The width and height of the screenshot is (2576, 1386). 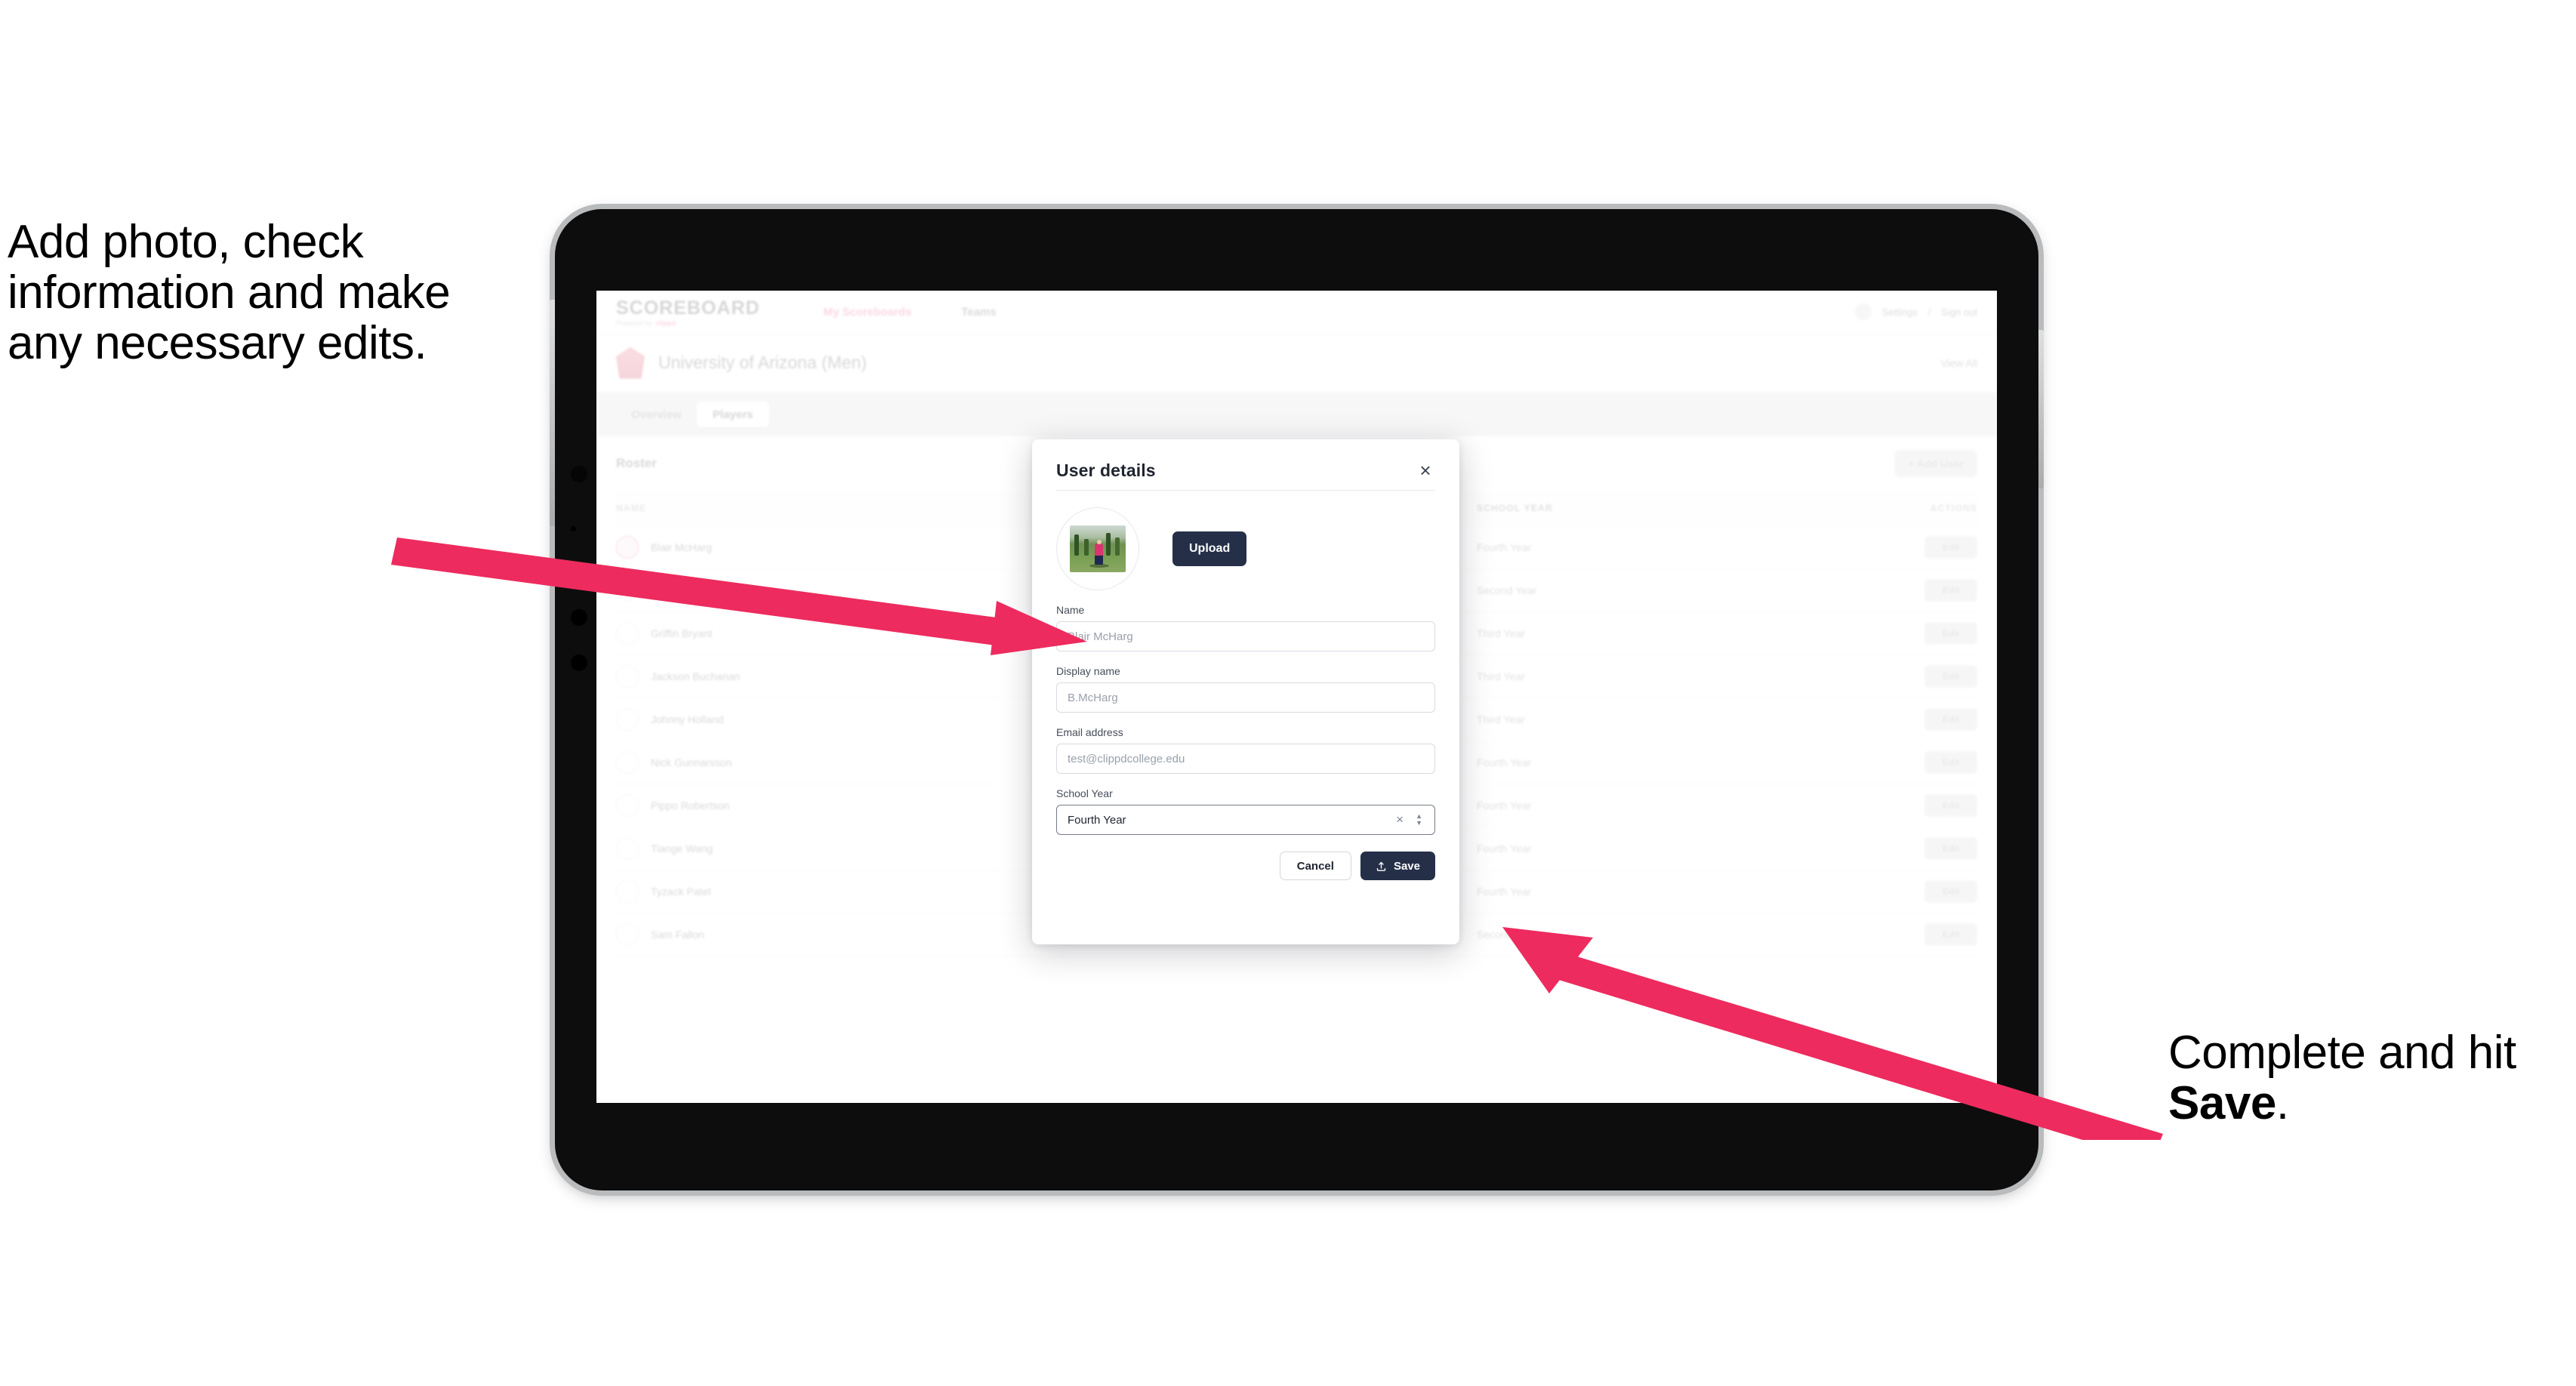 What do you see at coordinates (1088, 671) in the screenshot?
I see `field-label-display-name: Display name` at bounding box center [1088, 671].